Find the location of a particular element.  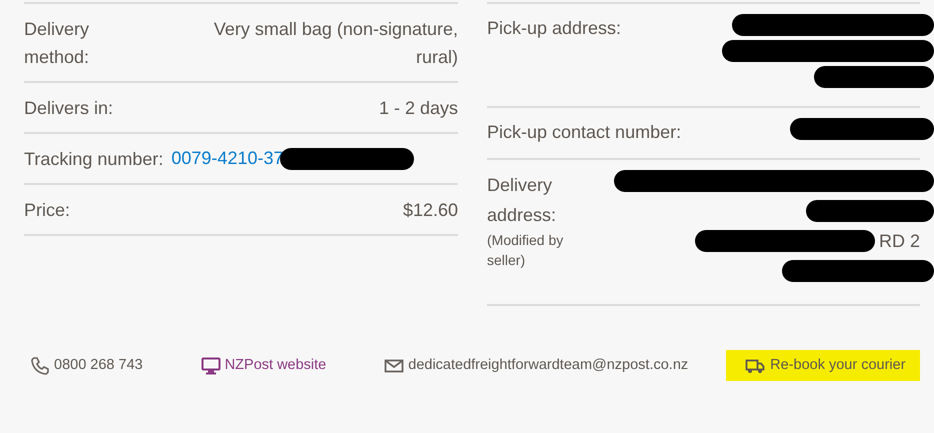

monitor-icon is located at coordinates (210, 366).